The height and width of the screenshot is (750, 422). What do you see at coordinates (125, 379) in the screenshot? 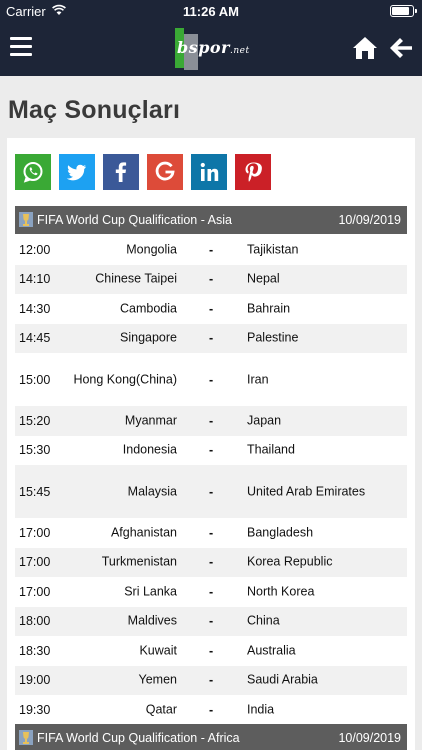
I see `home-team: Hong Kong(China)` at bounding box center [125, 379].